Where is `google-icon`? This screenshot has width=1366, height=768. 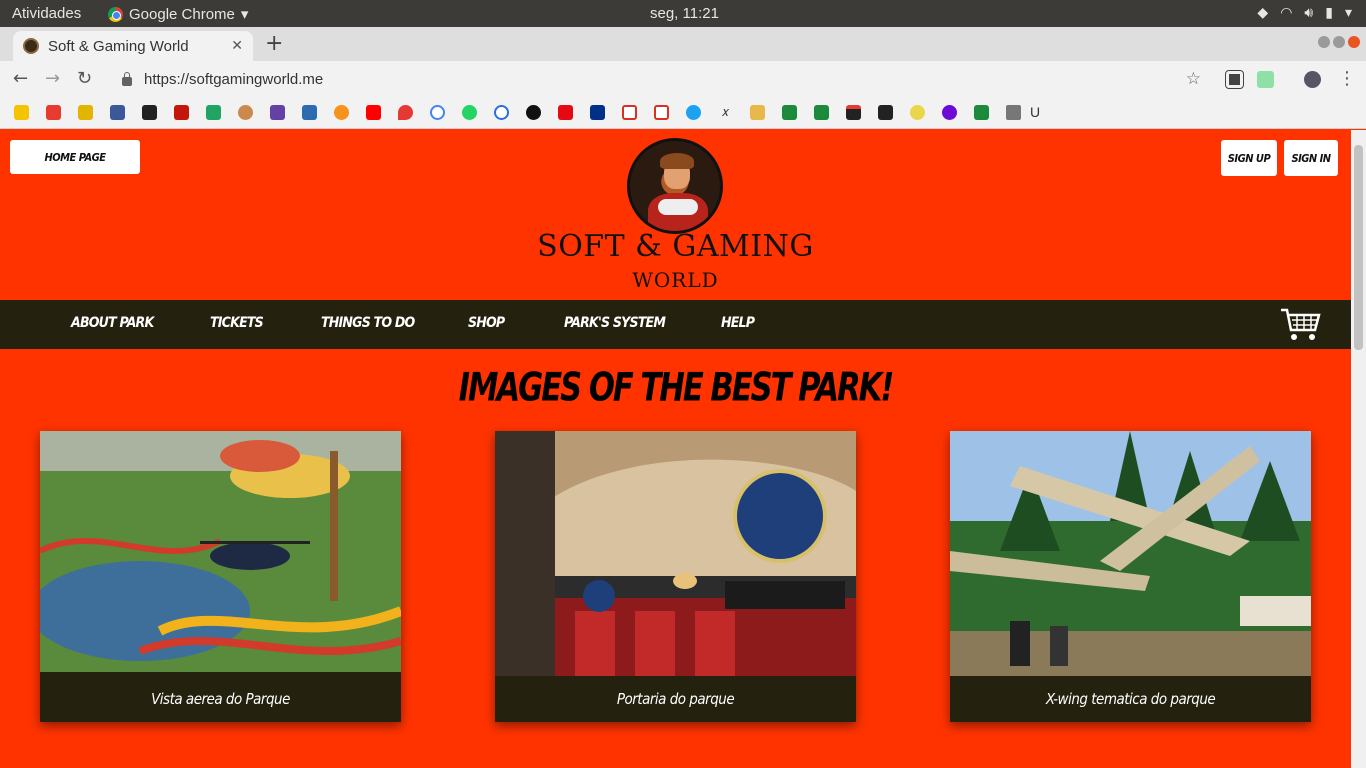
google-icon is located at coordinates (437, 112).